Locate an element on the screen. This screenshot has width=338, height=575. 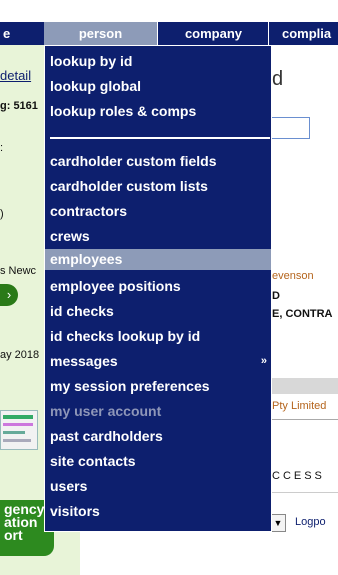
menu-item-lookup-by-id: lookup by id is located at coordinates (158, 61).